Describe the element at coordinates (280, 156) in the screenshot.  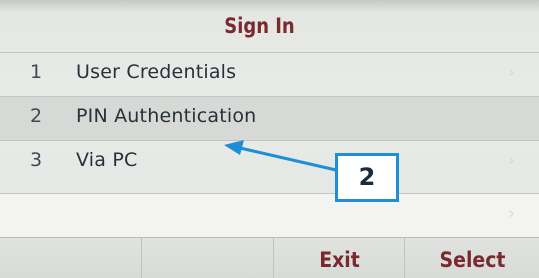
I see `annotation-arrow` at that location.